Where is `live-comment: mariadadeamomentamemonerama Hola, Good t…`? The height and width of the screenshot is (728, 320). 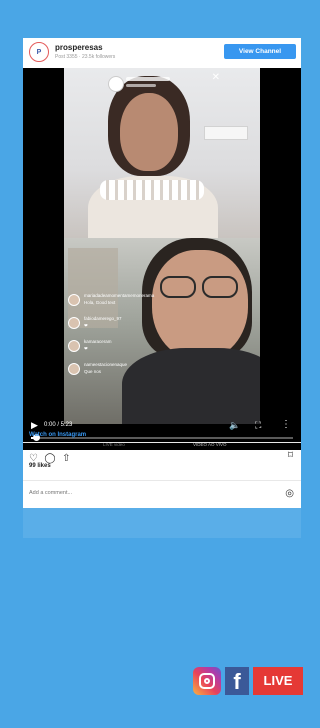
live-comment: mariadadeamomentamemonerama Hola, Good t… is located at coordinates (124, 303).